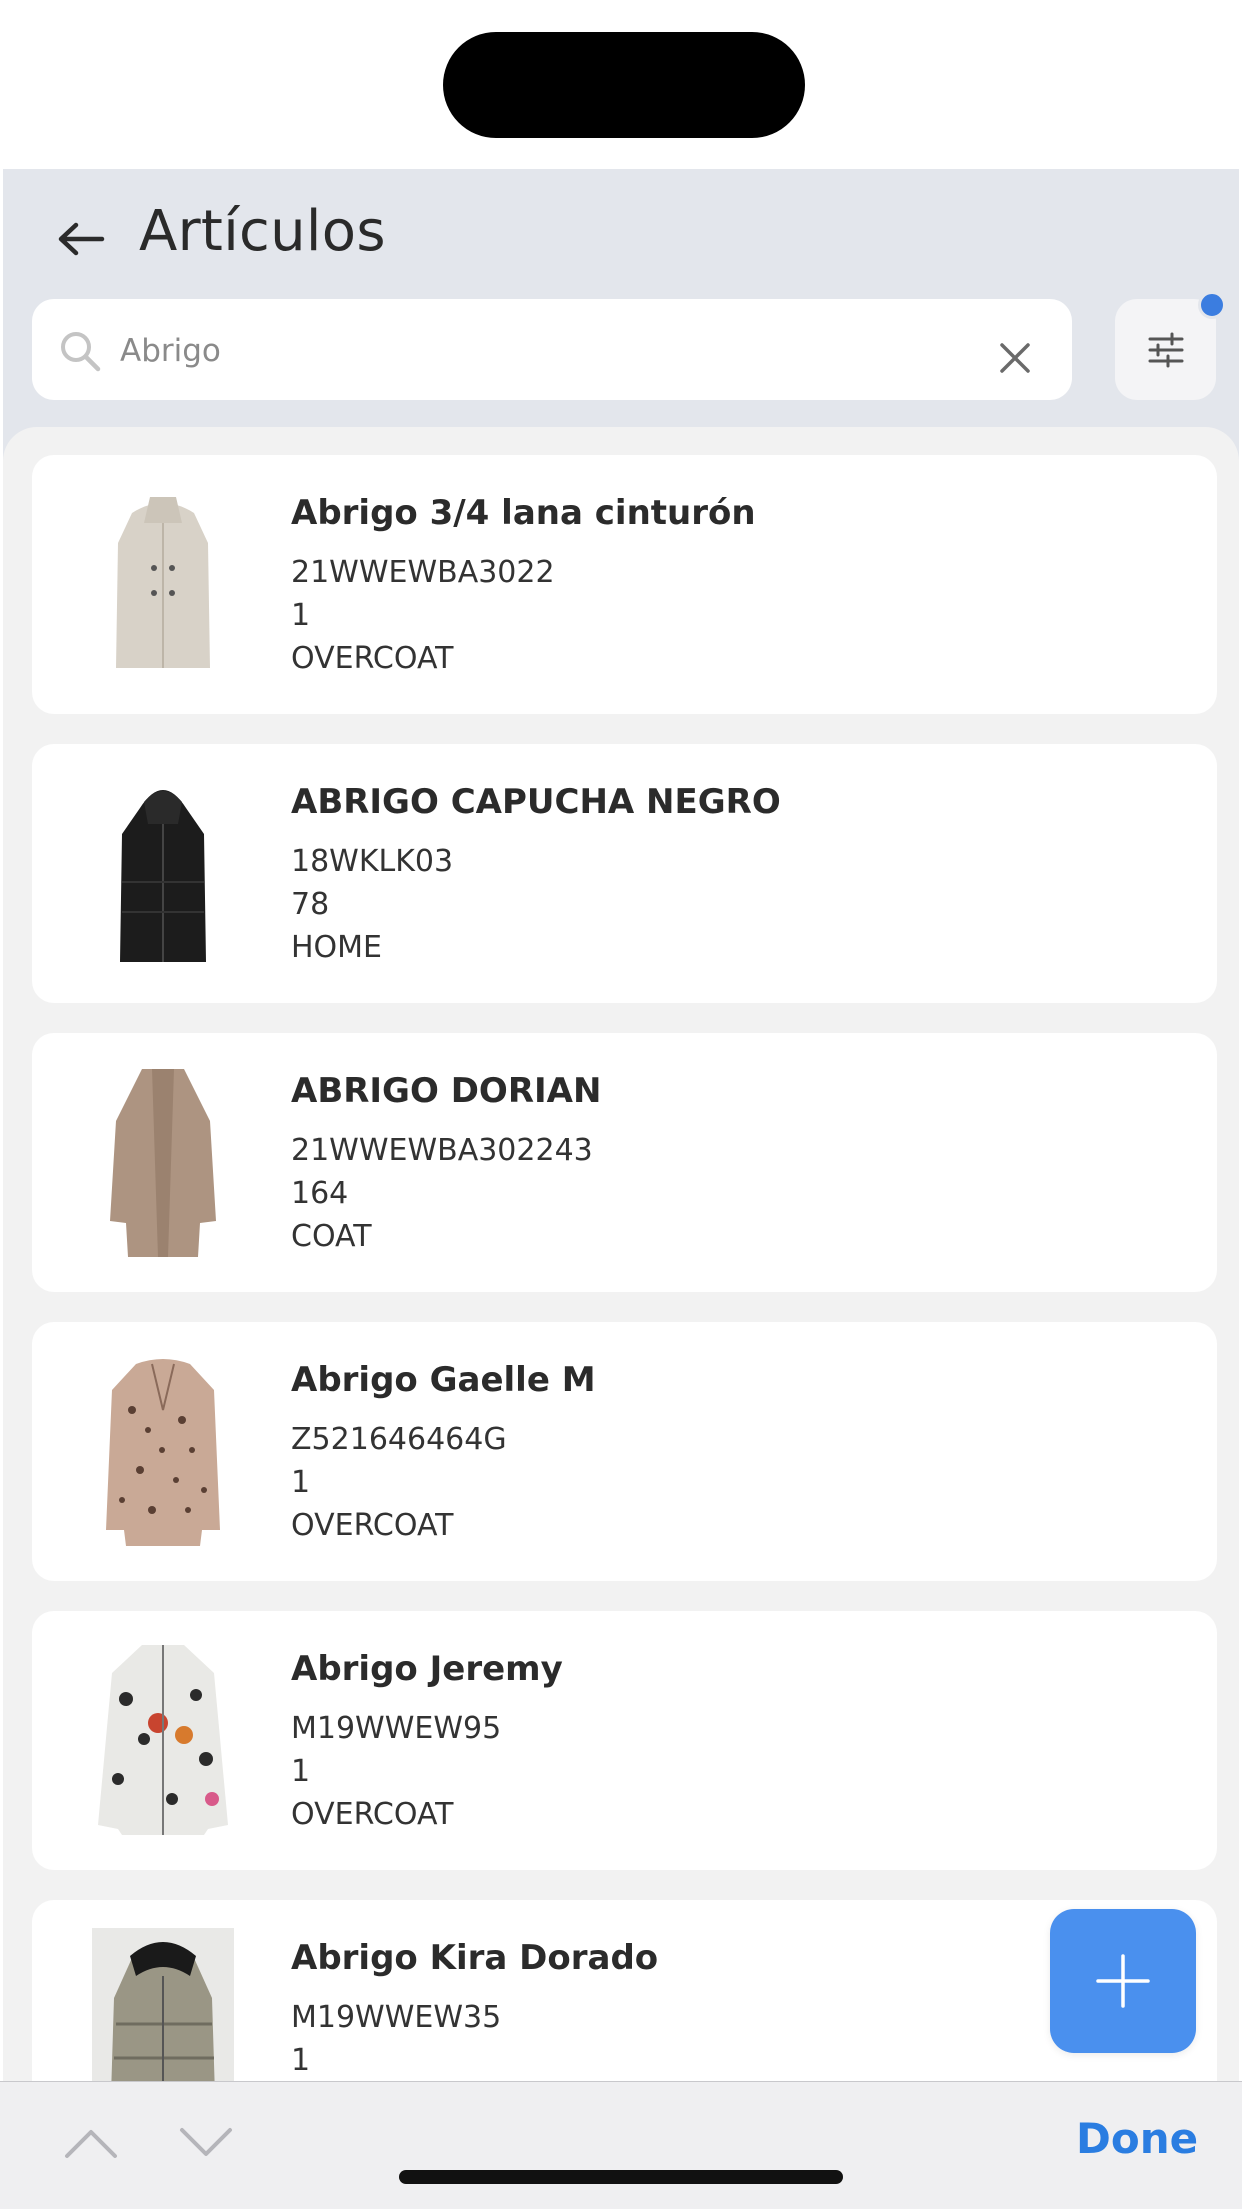 The image size is (1242, 2209). I want to click on close-icon, so click(1015, 358).